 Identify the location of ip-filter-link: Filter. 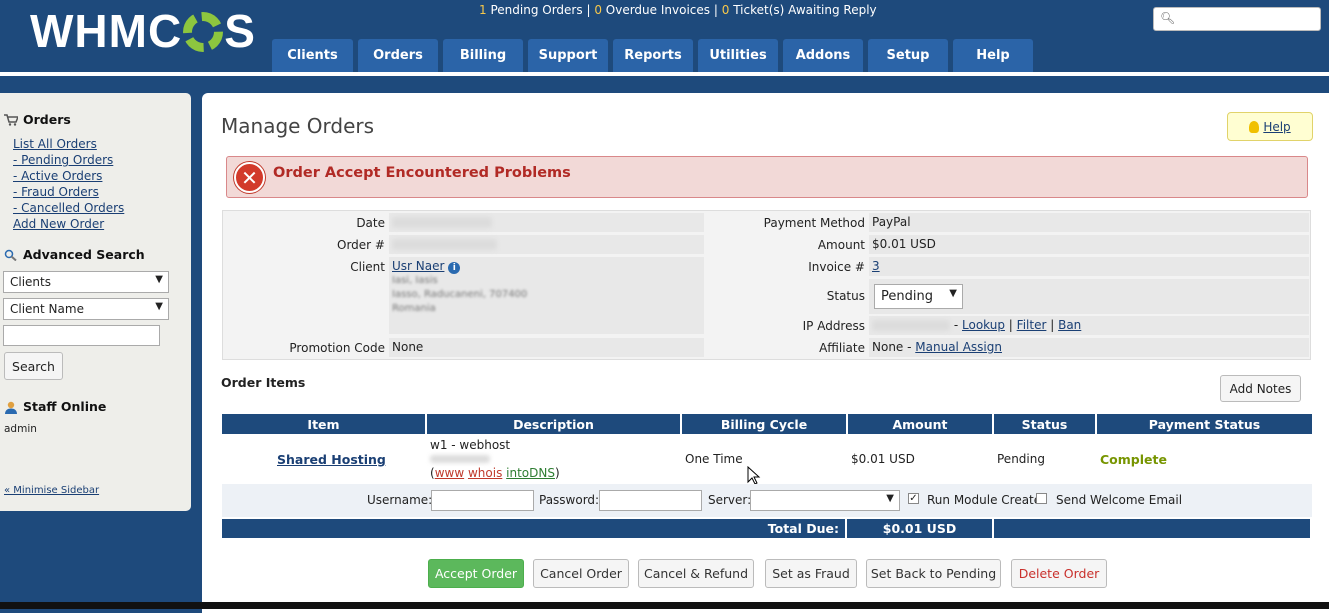
(1032, 325).